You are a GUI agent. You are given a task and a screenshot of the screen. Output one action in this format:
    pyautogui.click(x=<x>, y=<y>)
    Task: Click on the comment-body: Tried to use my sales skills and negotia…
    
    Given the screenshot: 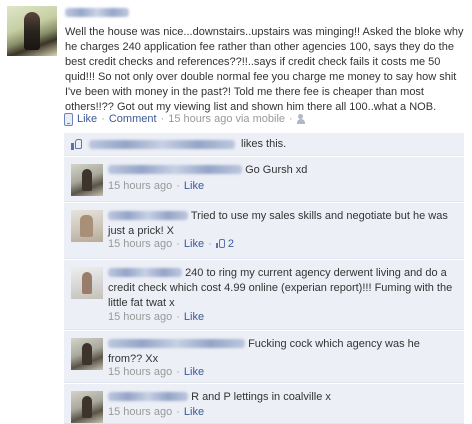 What is the action you would take?
    pyautogui.click(x=280, y=224)
    